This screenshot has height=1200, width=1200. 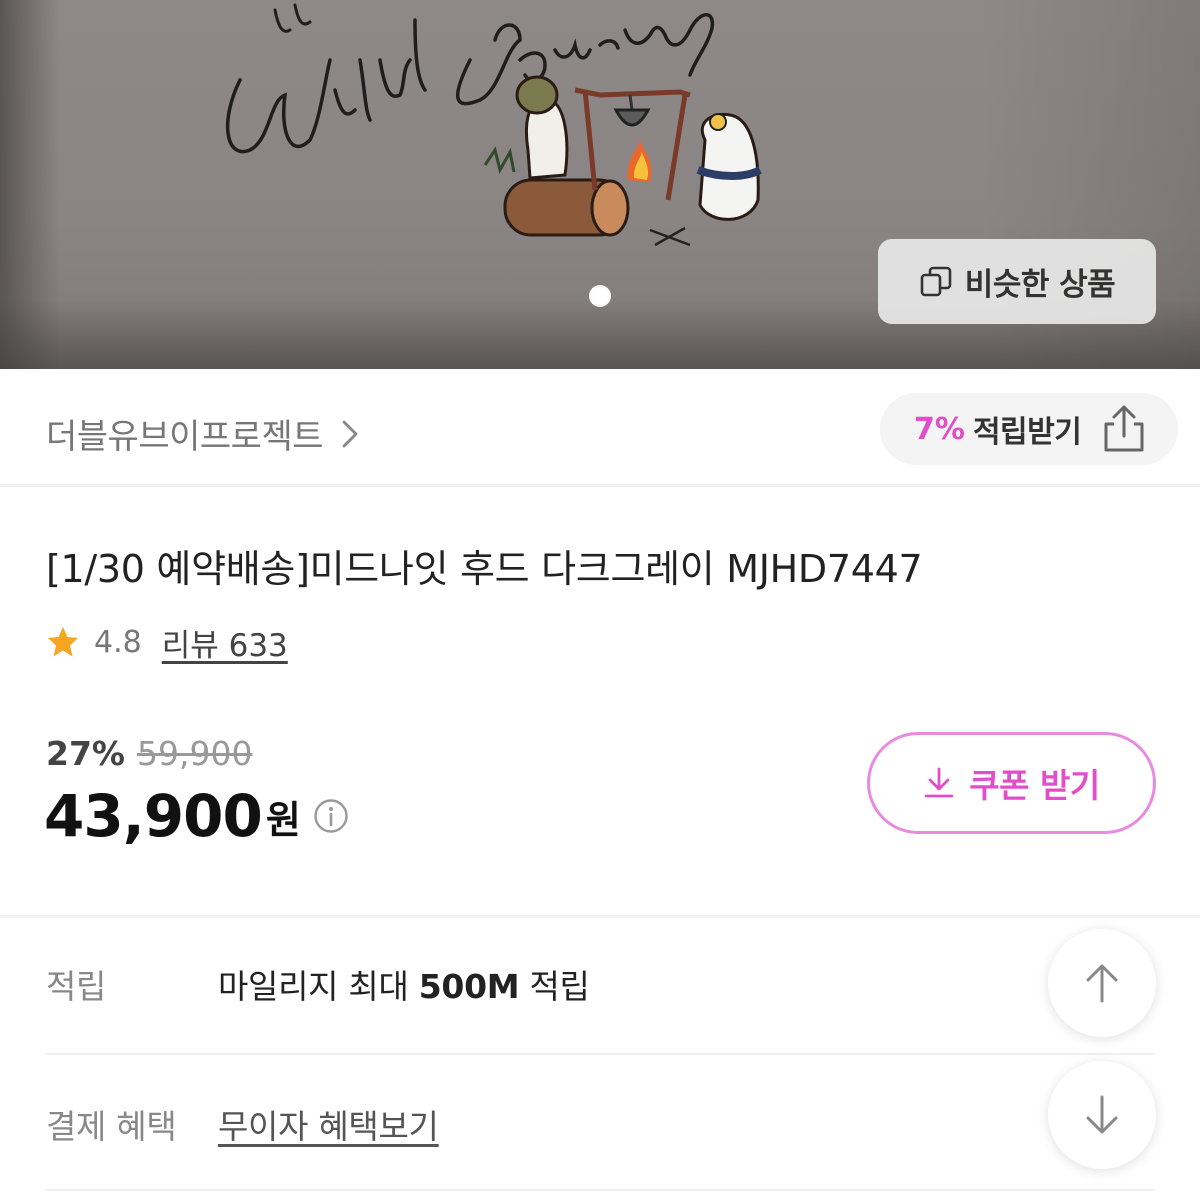 I want to click on rating-row: 4.8 리뷰 633, so click(x=167, y=642).